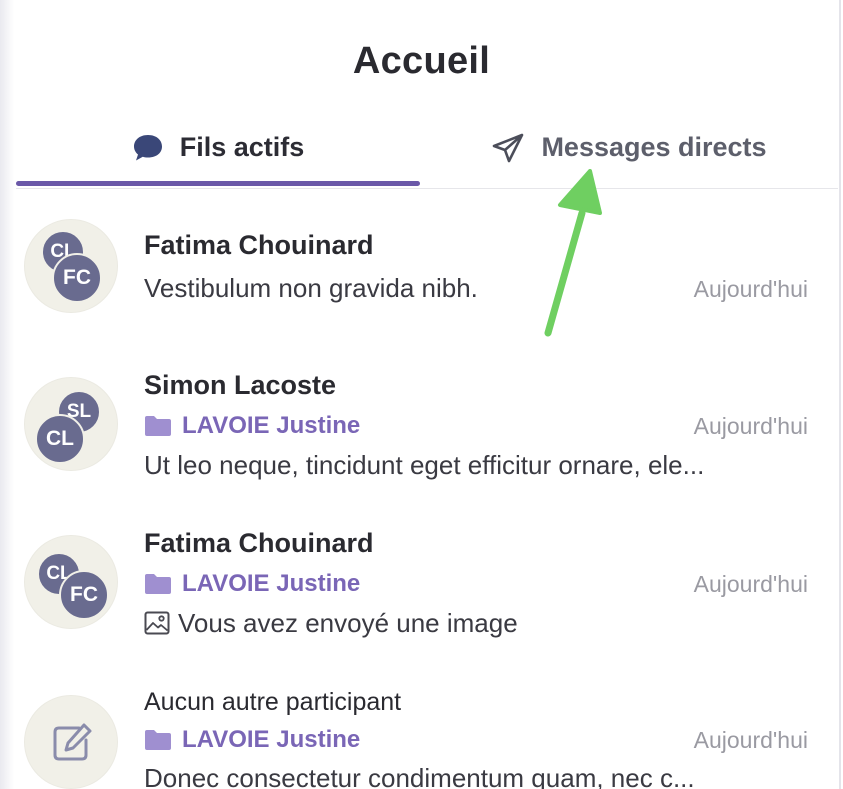  Describe the element at coordinates (240, 385) in the screenshot. I see `thread-name: Simon Lacoste` at that location.